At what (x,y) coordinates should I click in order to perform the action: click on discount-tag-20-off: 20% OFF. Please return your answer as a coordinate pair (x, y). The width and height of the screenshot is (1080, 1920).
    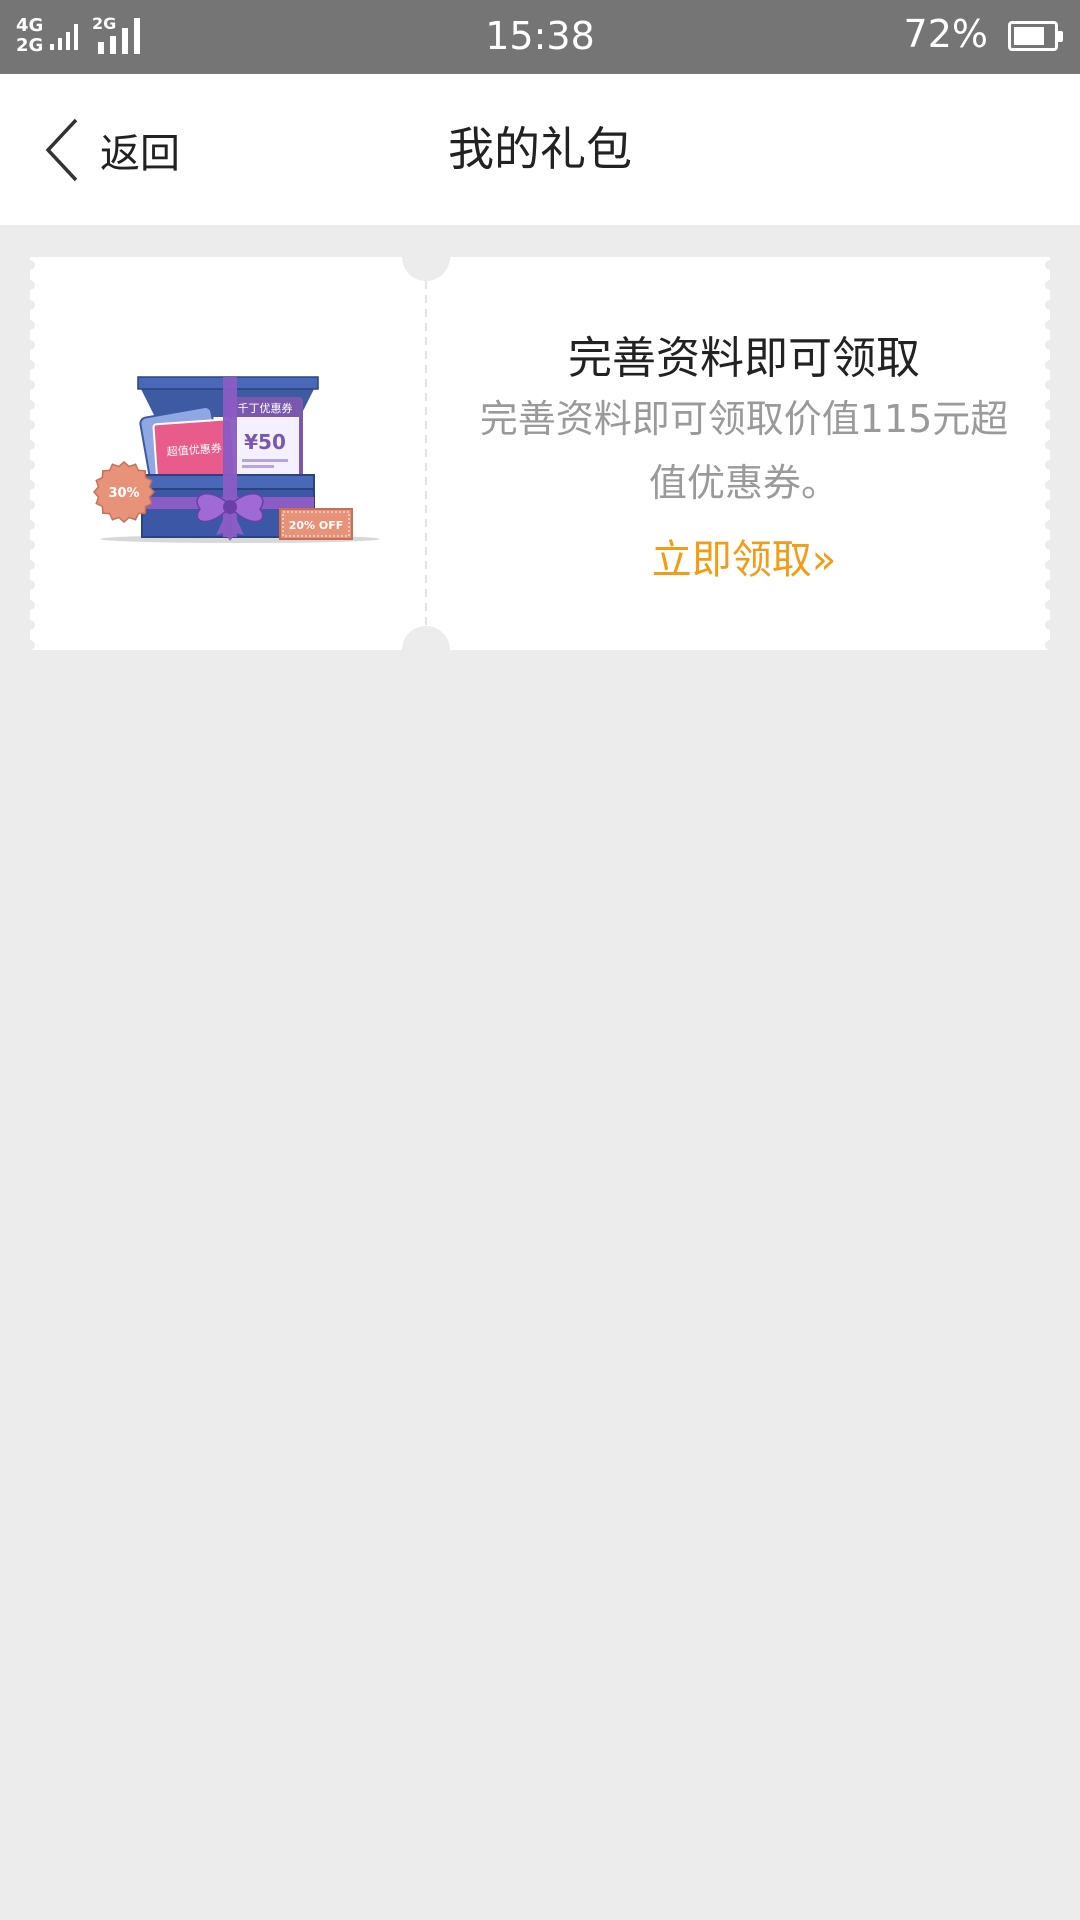
    Looking at the image, I should click on (316, 525).